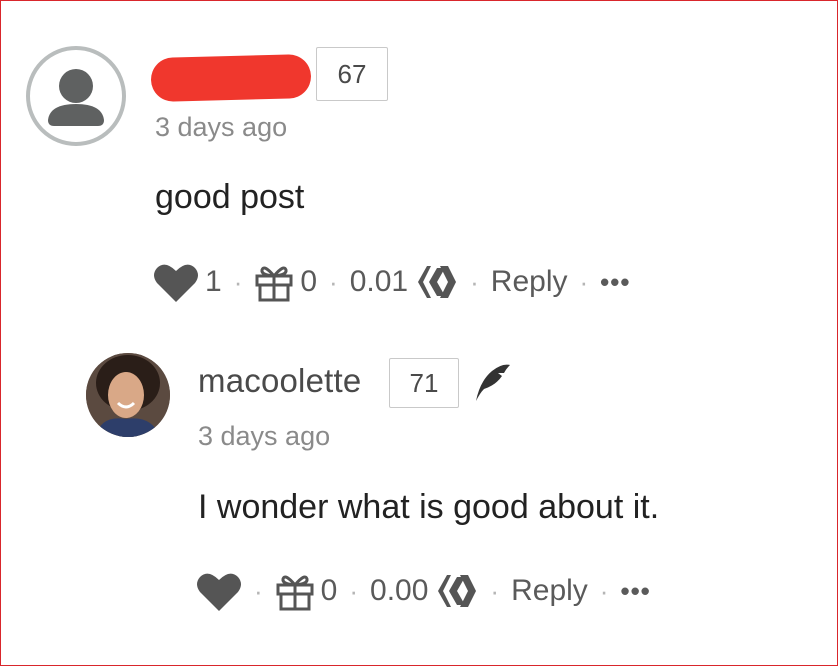  I want to click on quill-feather-icon, so click(492, 382).